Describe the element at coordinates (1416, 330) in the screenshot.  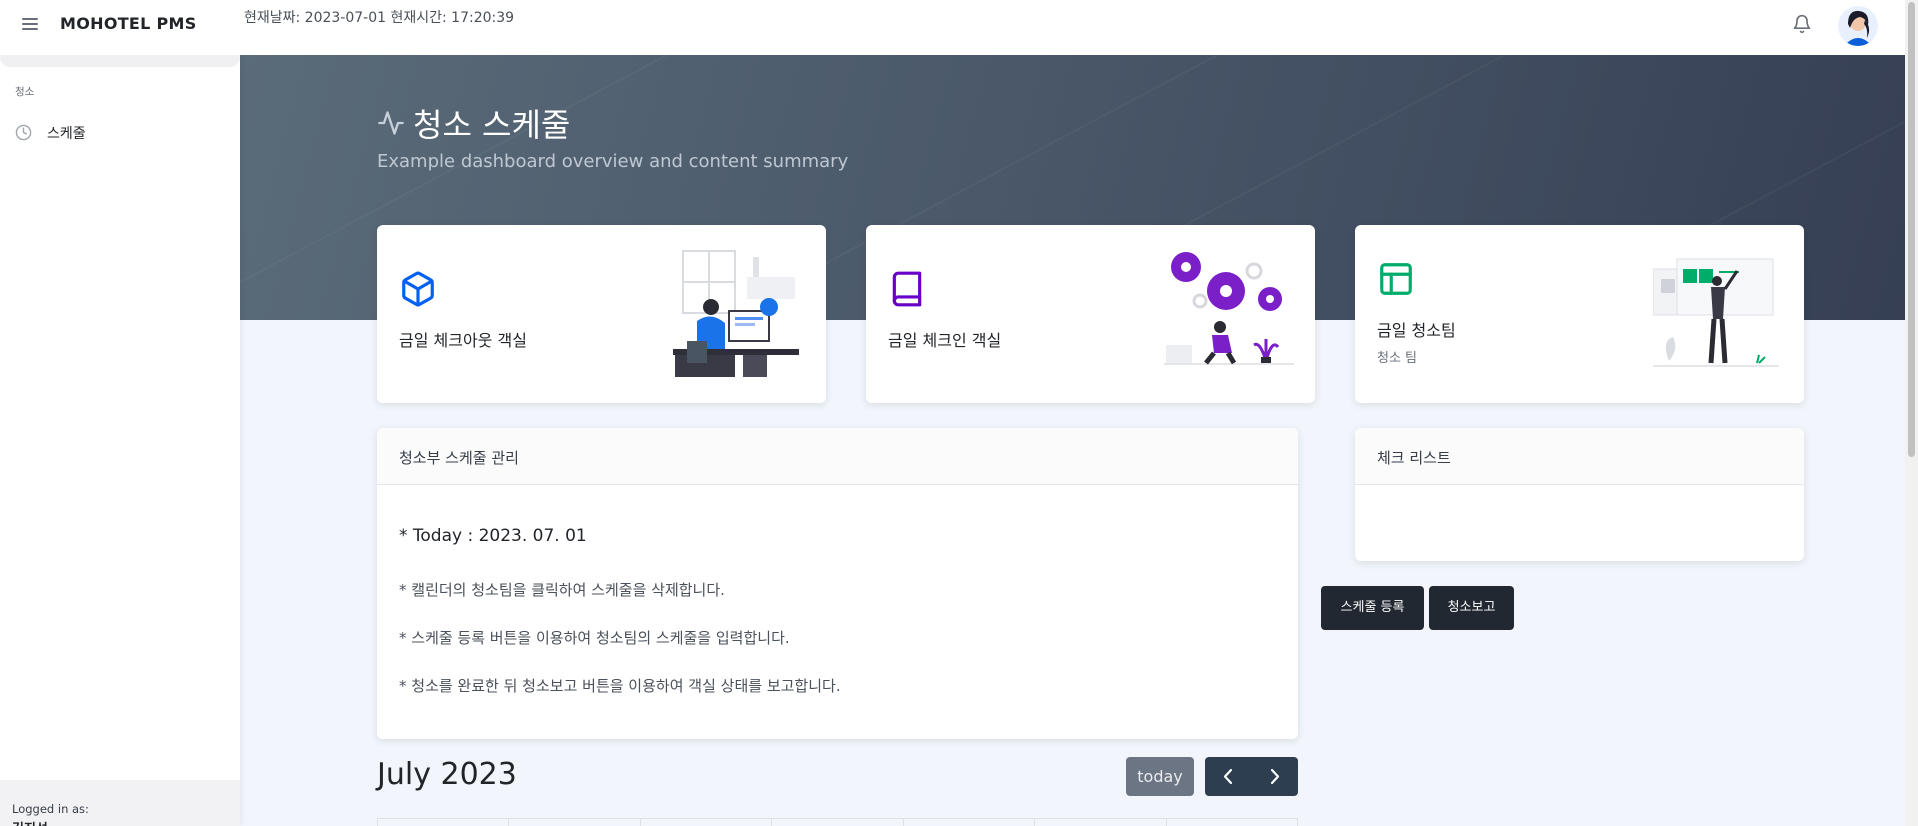
I see `stat-label: 금일 청소팀` at that location.